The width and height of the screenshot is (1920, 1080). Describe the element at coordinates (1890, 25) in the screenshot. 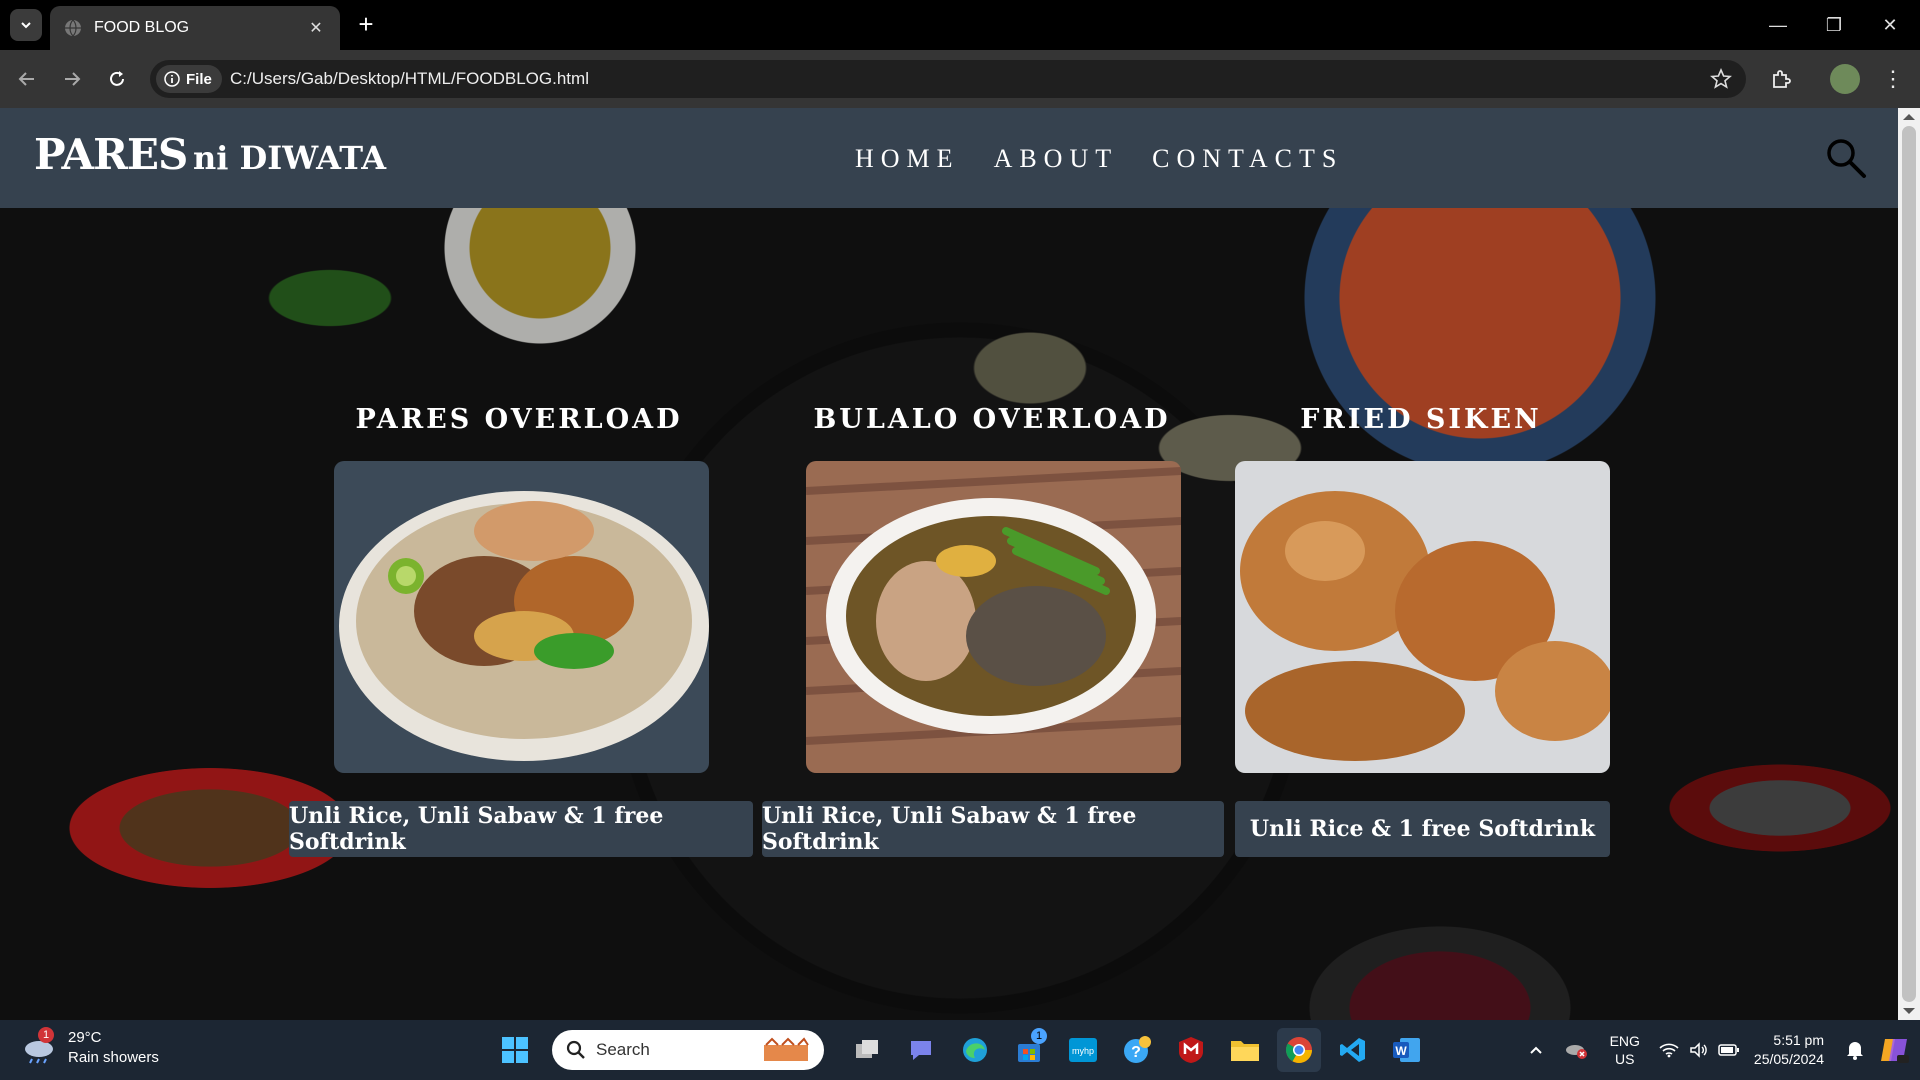

I see `close-window-button: ✕` at that location.